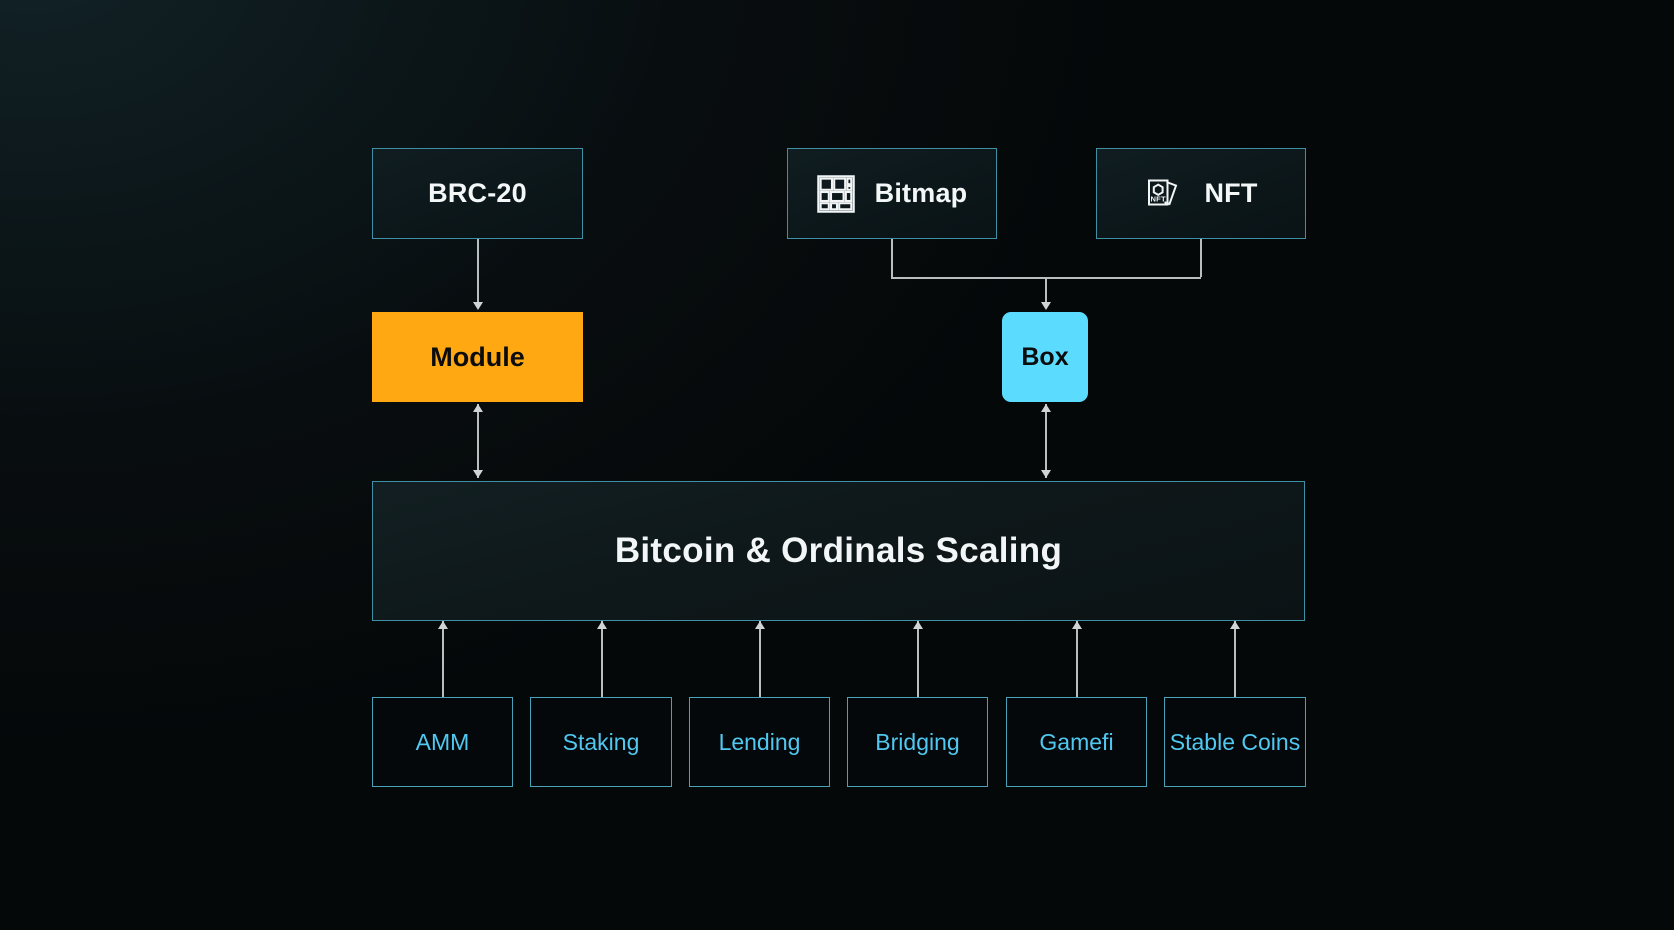  I want to click on connector-stablecoins-scaling, so click(1235, 659).